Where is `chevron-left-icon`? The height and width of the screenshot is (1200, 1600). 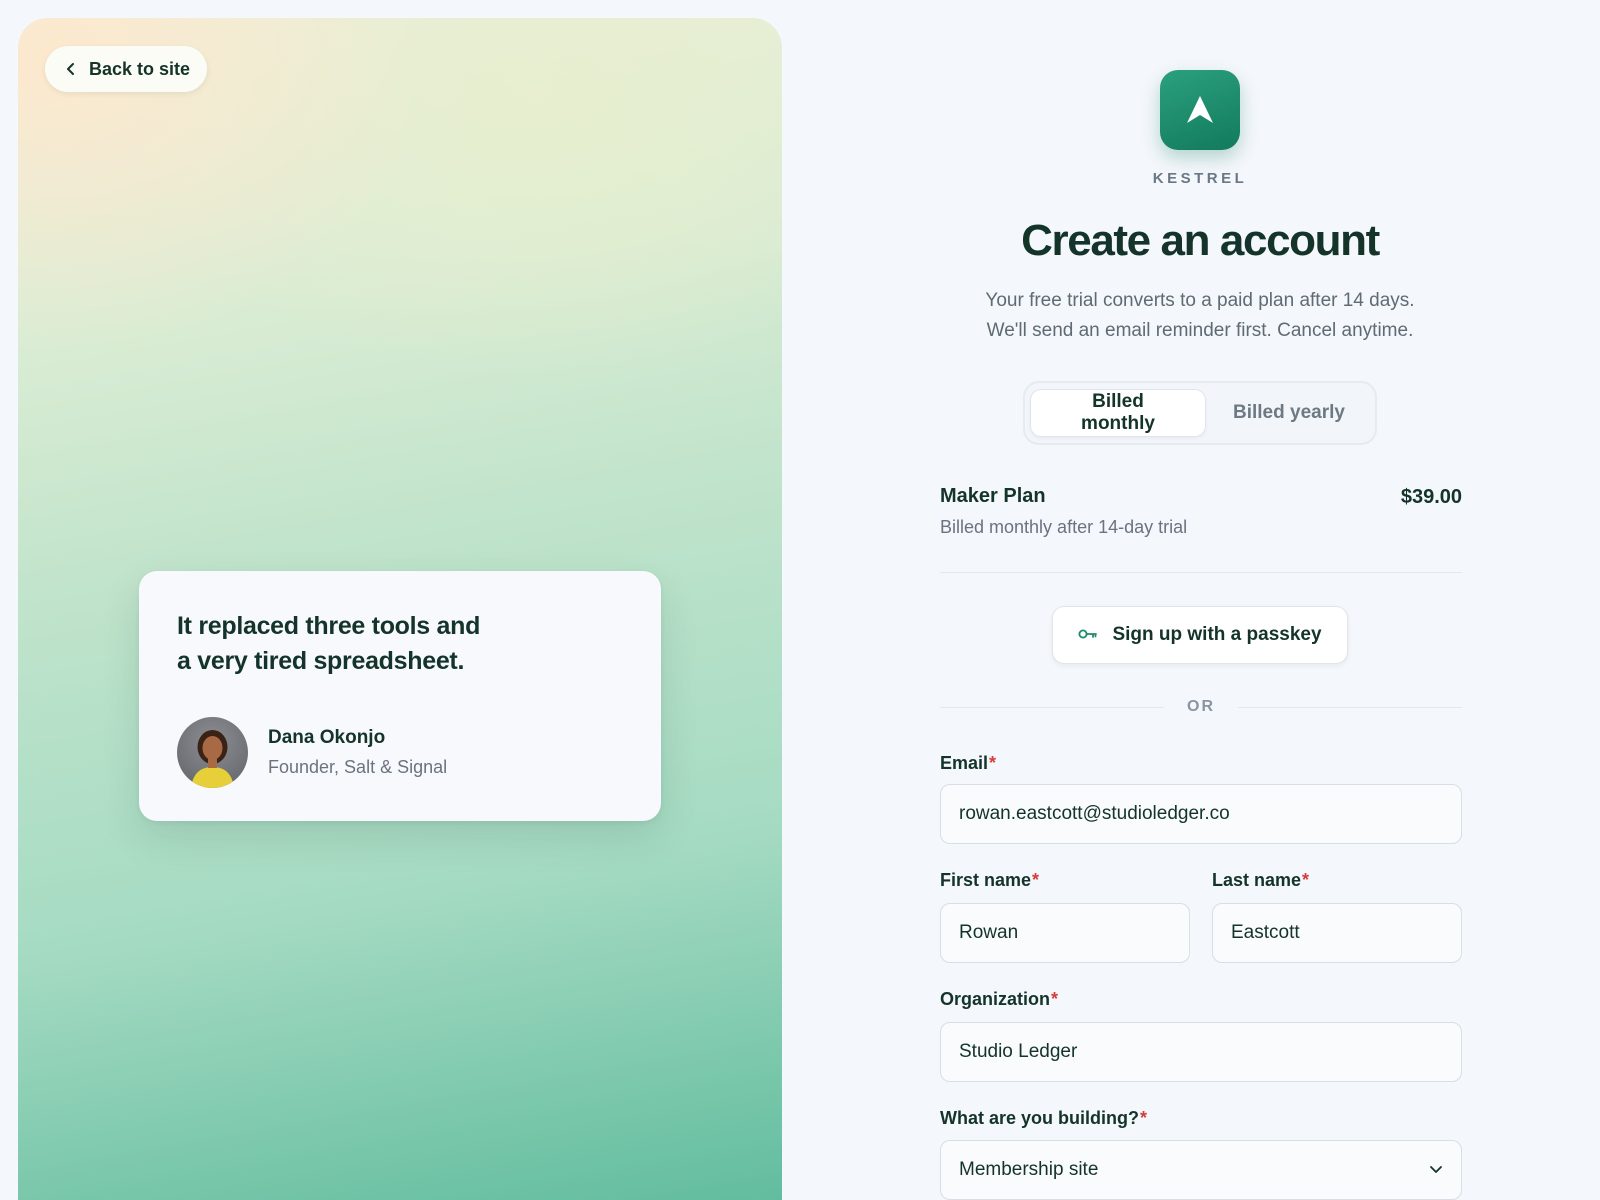
chevron-left-icon is located at coordinates (71, 69).